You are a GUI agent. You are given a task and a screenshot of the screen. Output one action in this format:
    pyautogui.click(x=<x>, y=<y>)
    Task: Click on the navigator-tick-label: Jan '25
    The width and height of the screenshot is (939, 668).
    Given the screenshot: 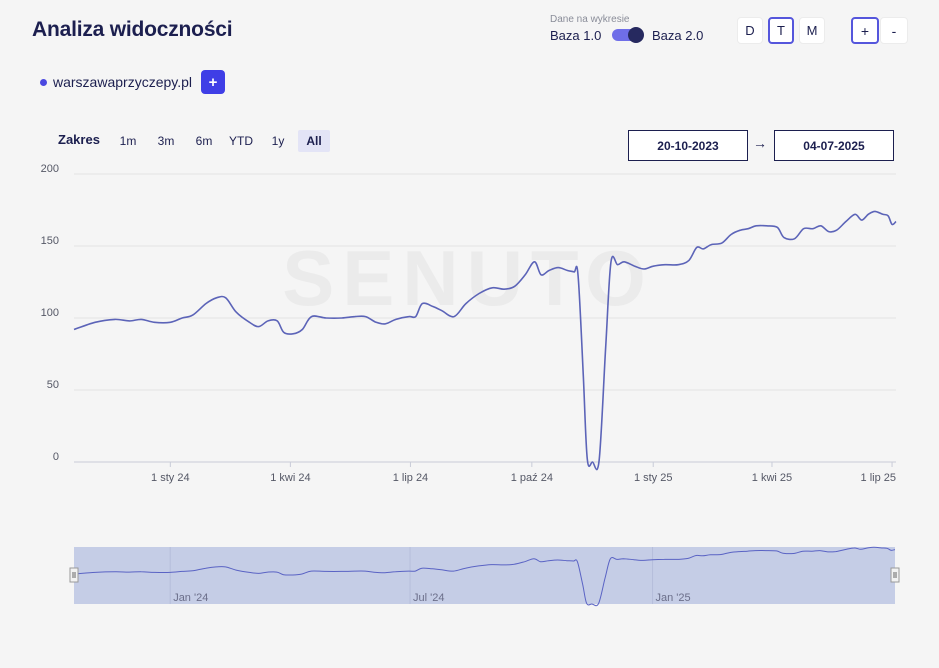 What is the action you would take?
    pyautogui.click(x=673, y=598)
    